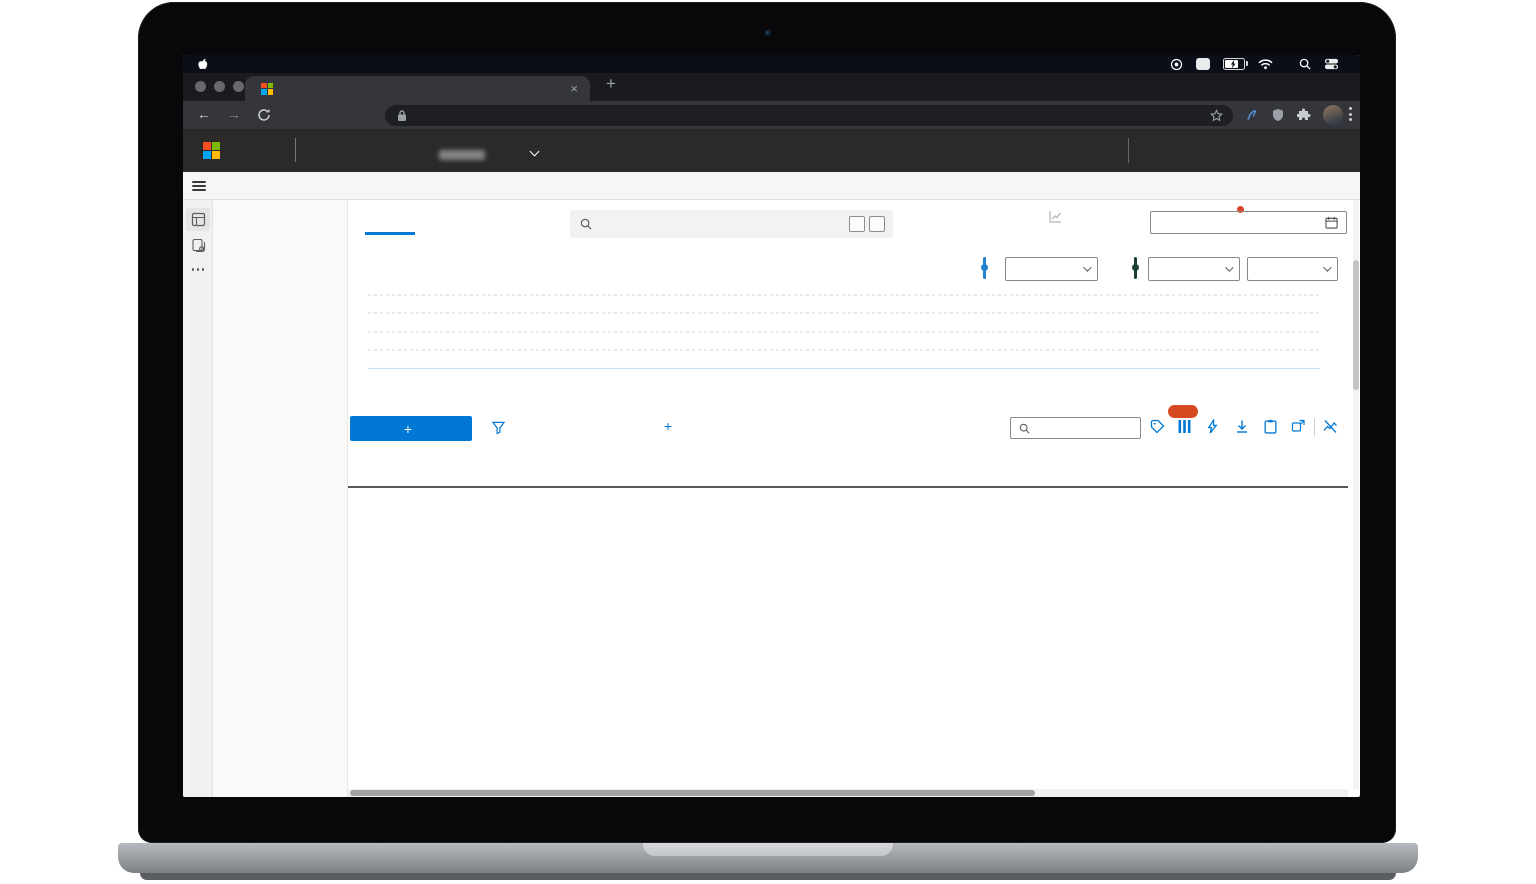 This screenshot has width=1536, height=884. Describe the element at coordinates (1330, 426) in the screenshot. I see `hide-chart-icon` at that location.